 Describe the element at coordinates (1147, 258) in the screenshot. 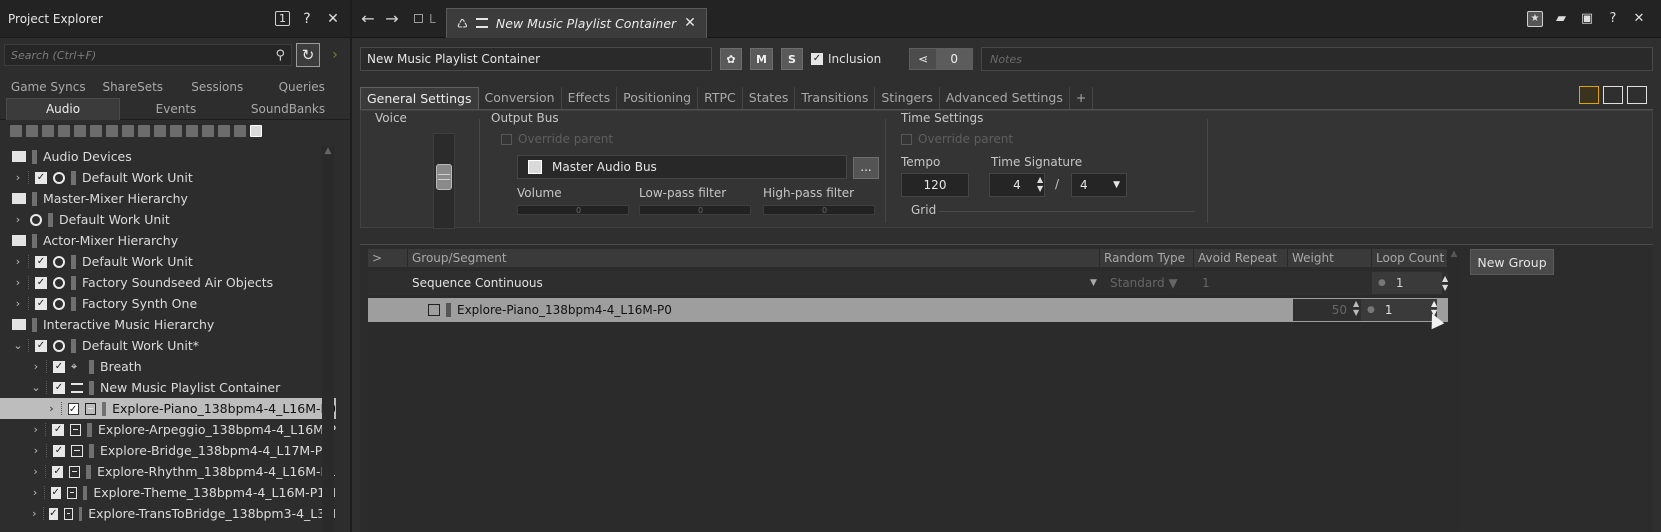

I see `header-random-type: Random Type` at that location.